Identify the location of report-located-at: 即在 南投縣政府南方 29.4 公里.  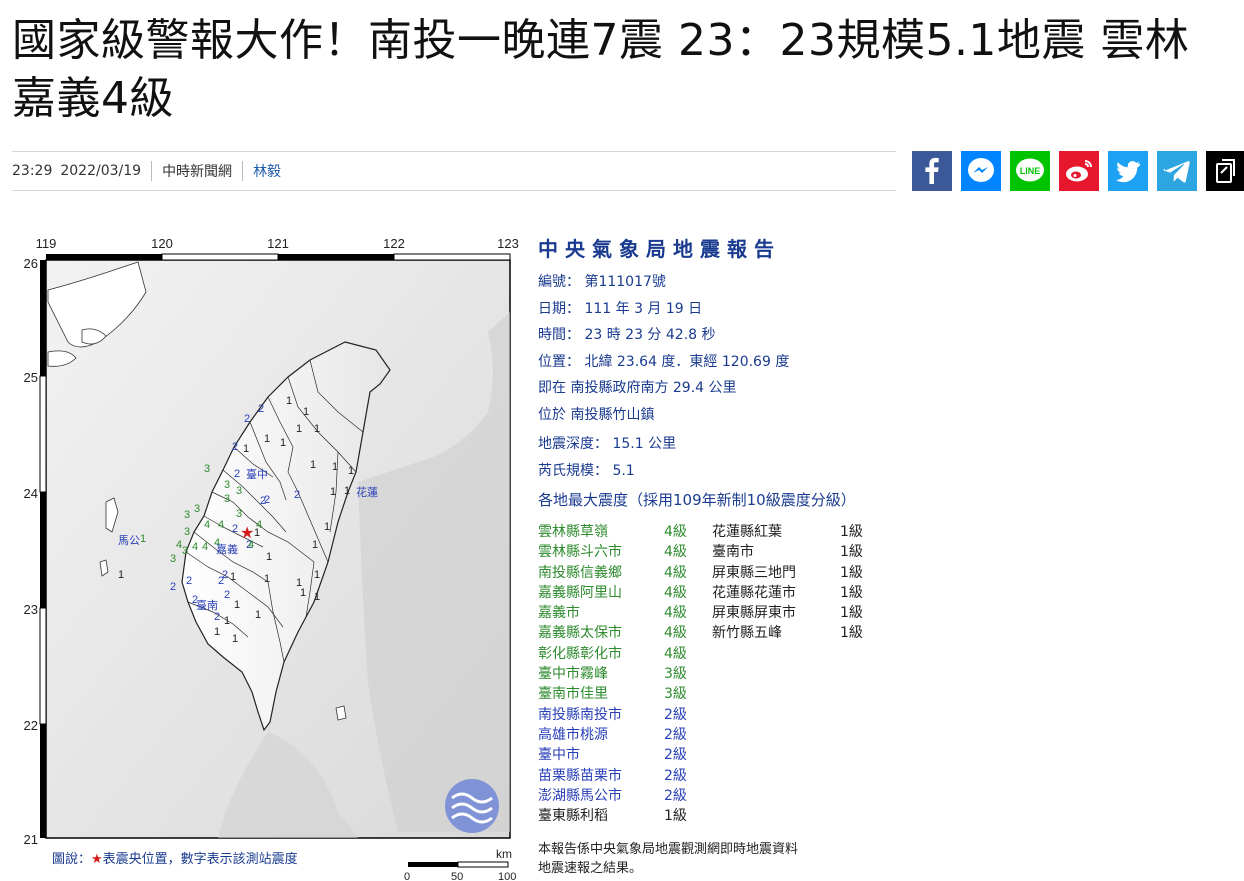
(637, 388).